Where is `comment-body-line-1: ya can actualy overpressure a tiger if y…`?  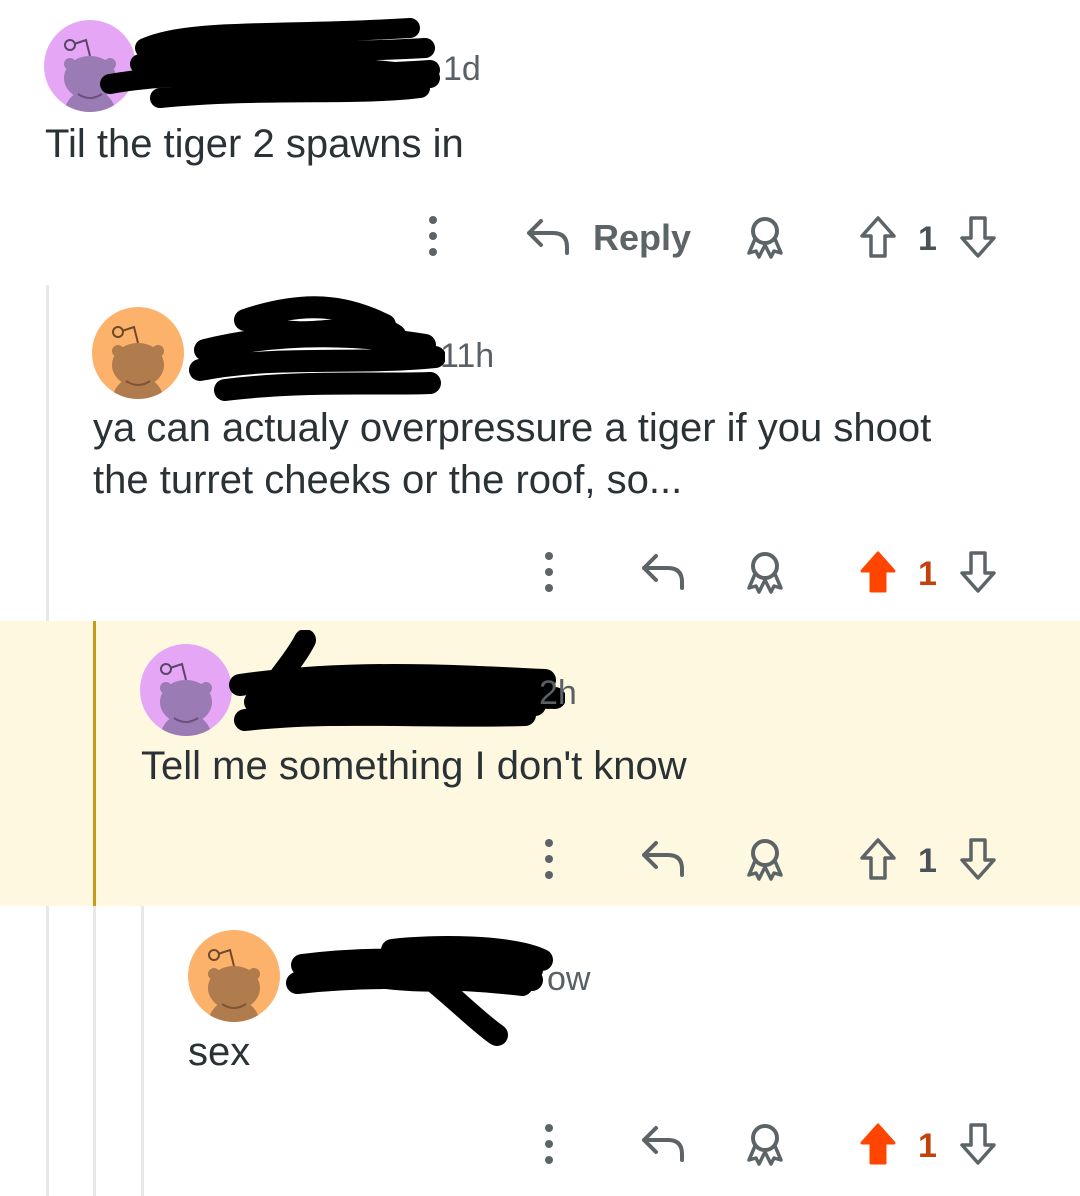
comment-body-line-1: ya can actualy overpressure a tiger if y… is located at coordinates (512, 428).